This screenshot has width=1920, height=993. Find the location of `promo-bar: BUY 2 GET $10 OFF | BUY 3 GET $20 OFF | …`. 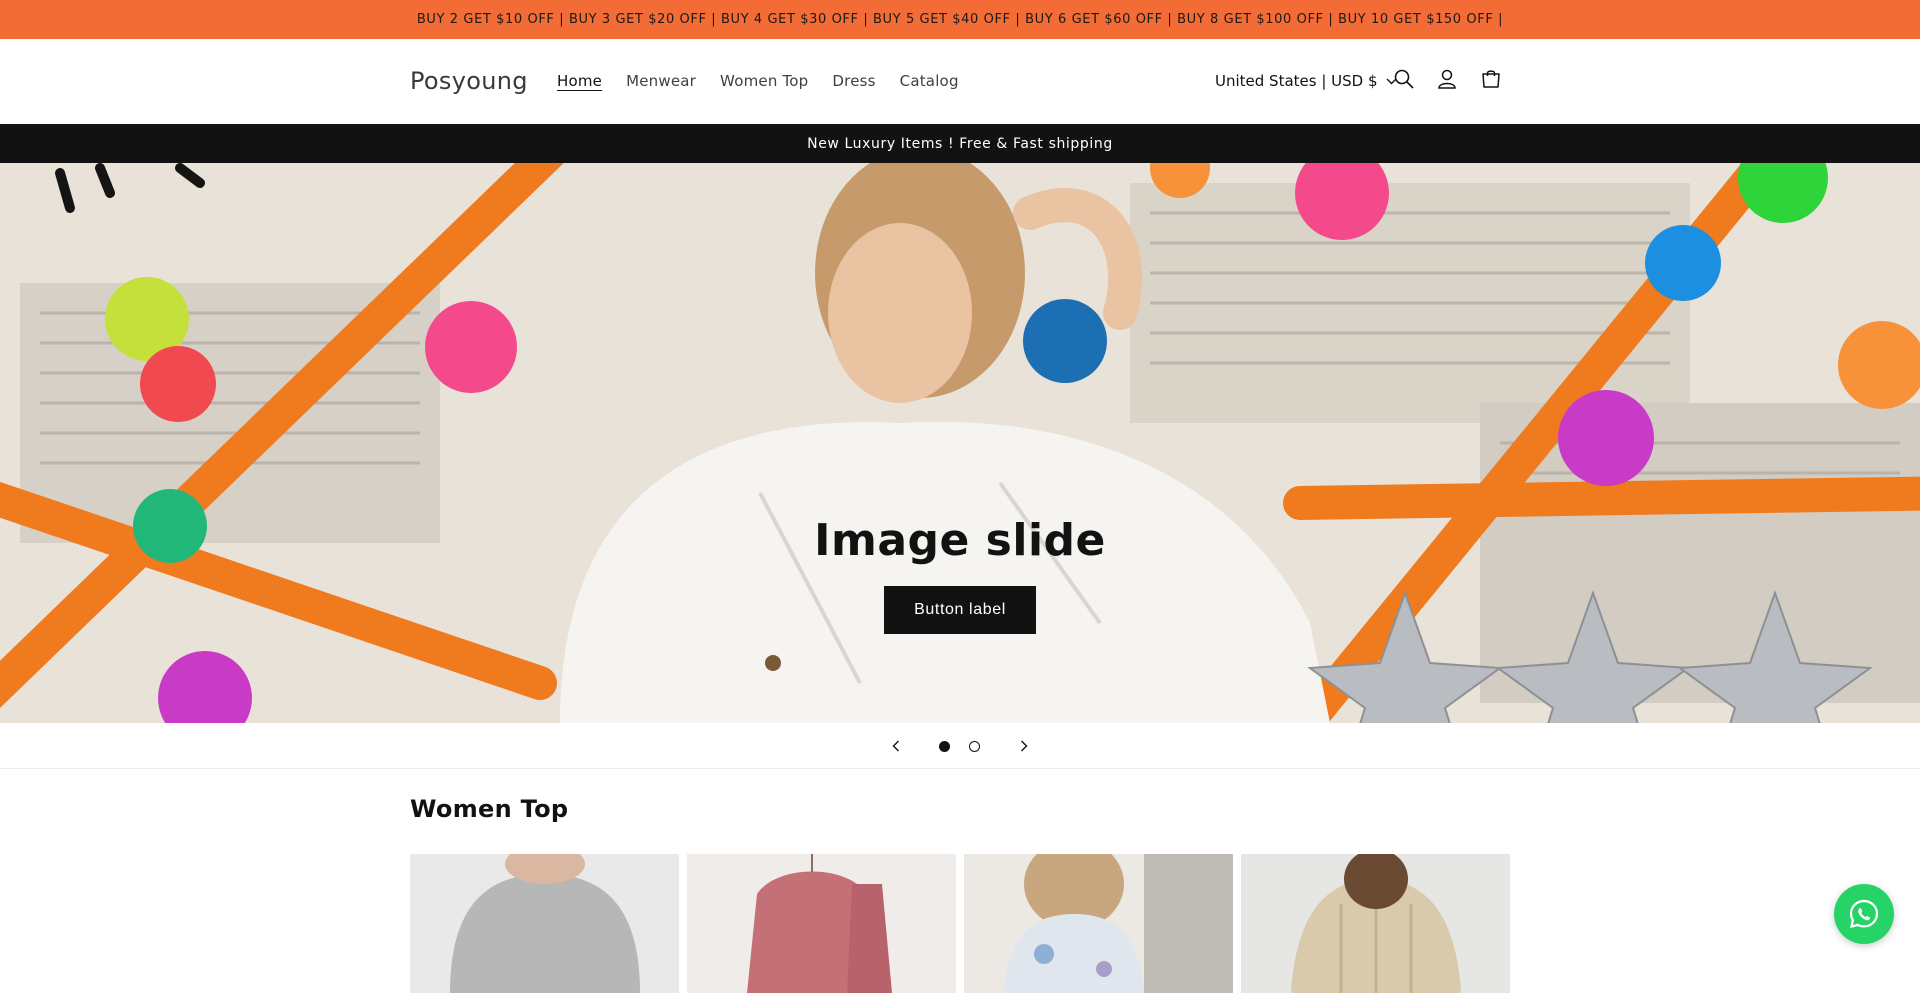

promo-bar: BUY 2 GET $10 OFF | BUY 3 GET $20 OFF | … is located at coordinates (960, 19).